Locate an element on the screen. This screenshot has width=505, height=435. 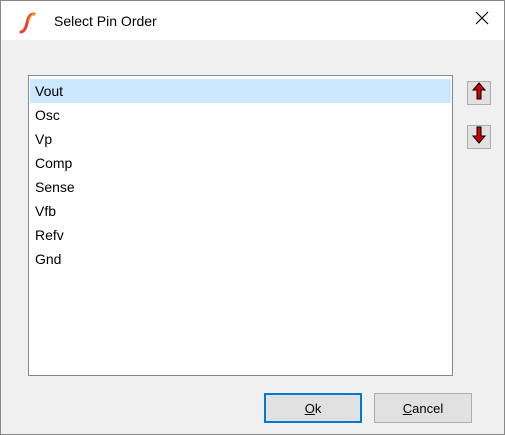
list-item-pin: Vfb is located at coordinates (240, 211).